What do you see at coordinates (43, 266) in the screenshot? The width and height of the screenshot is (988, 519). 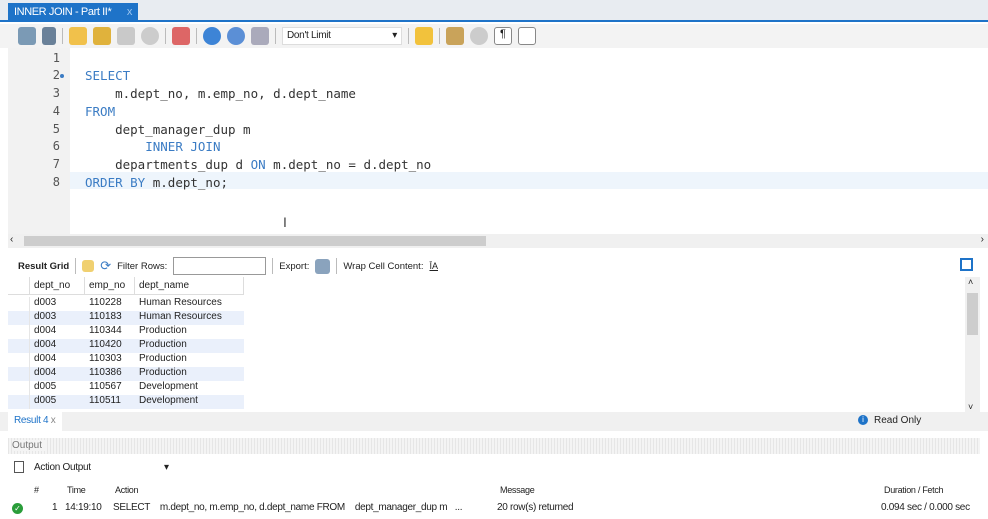 I see `result-grid-button: Result Grid` at bounding box center [43, 266].